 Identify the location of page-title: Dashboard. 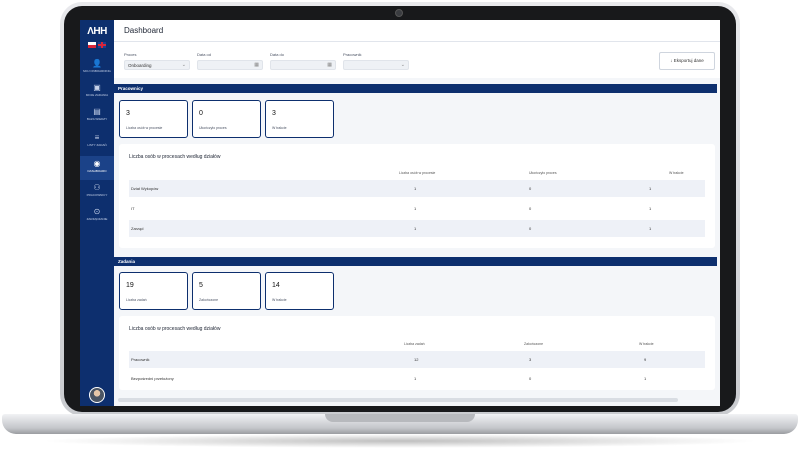
(144, 30).